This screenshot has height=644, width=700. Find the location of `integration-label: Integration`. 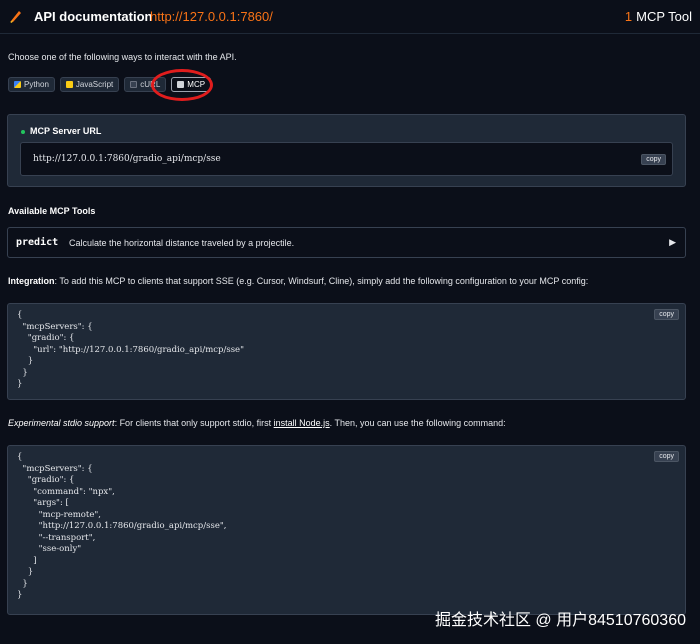

integration-label: Integration is located at coordinates (31, 281).